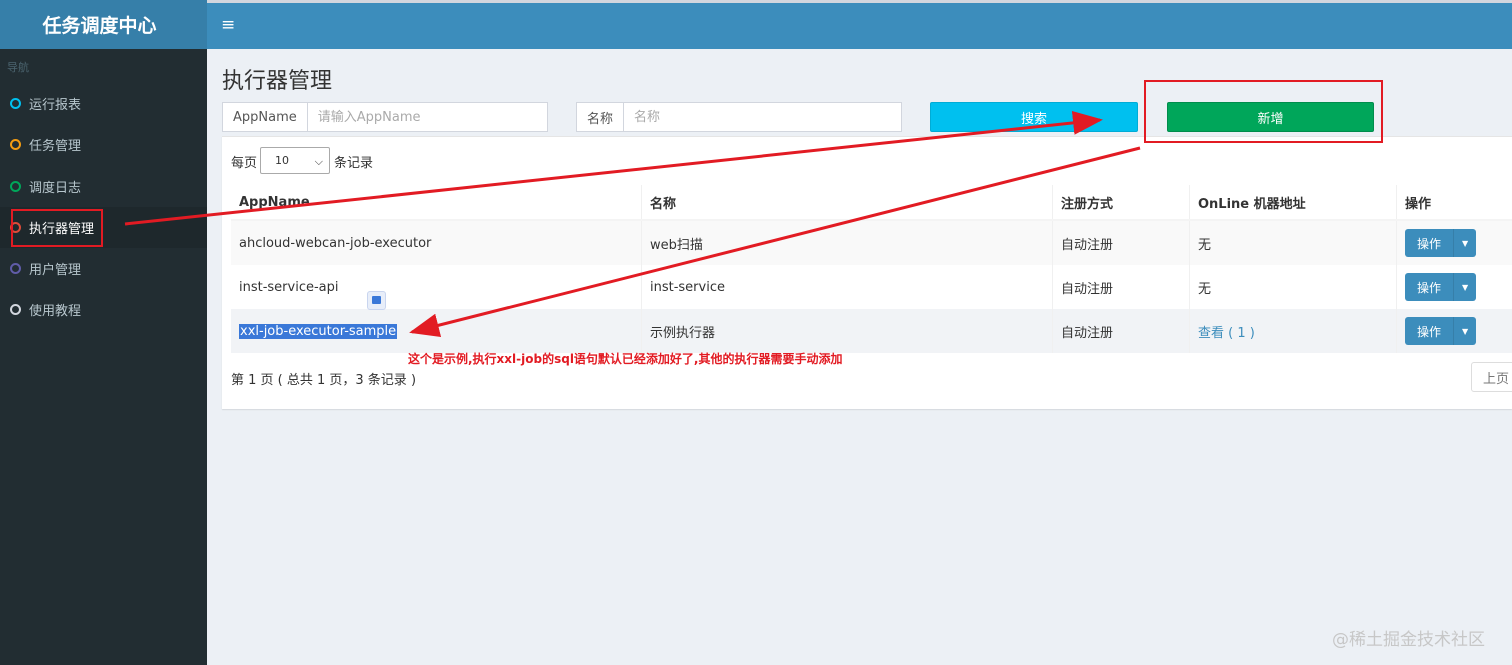 This screenshot has width=1512, height=665. Describe the element at coordinates (376, 300) in the screenshot. I see `translate-popup-icon` at that location.